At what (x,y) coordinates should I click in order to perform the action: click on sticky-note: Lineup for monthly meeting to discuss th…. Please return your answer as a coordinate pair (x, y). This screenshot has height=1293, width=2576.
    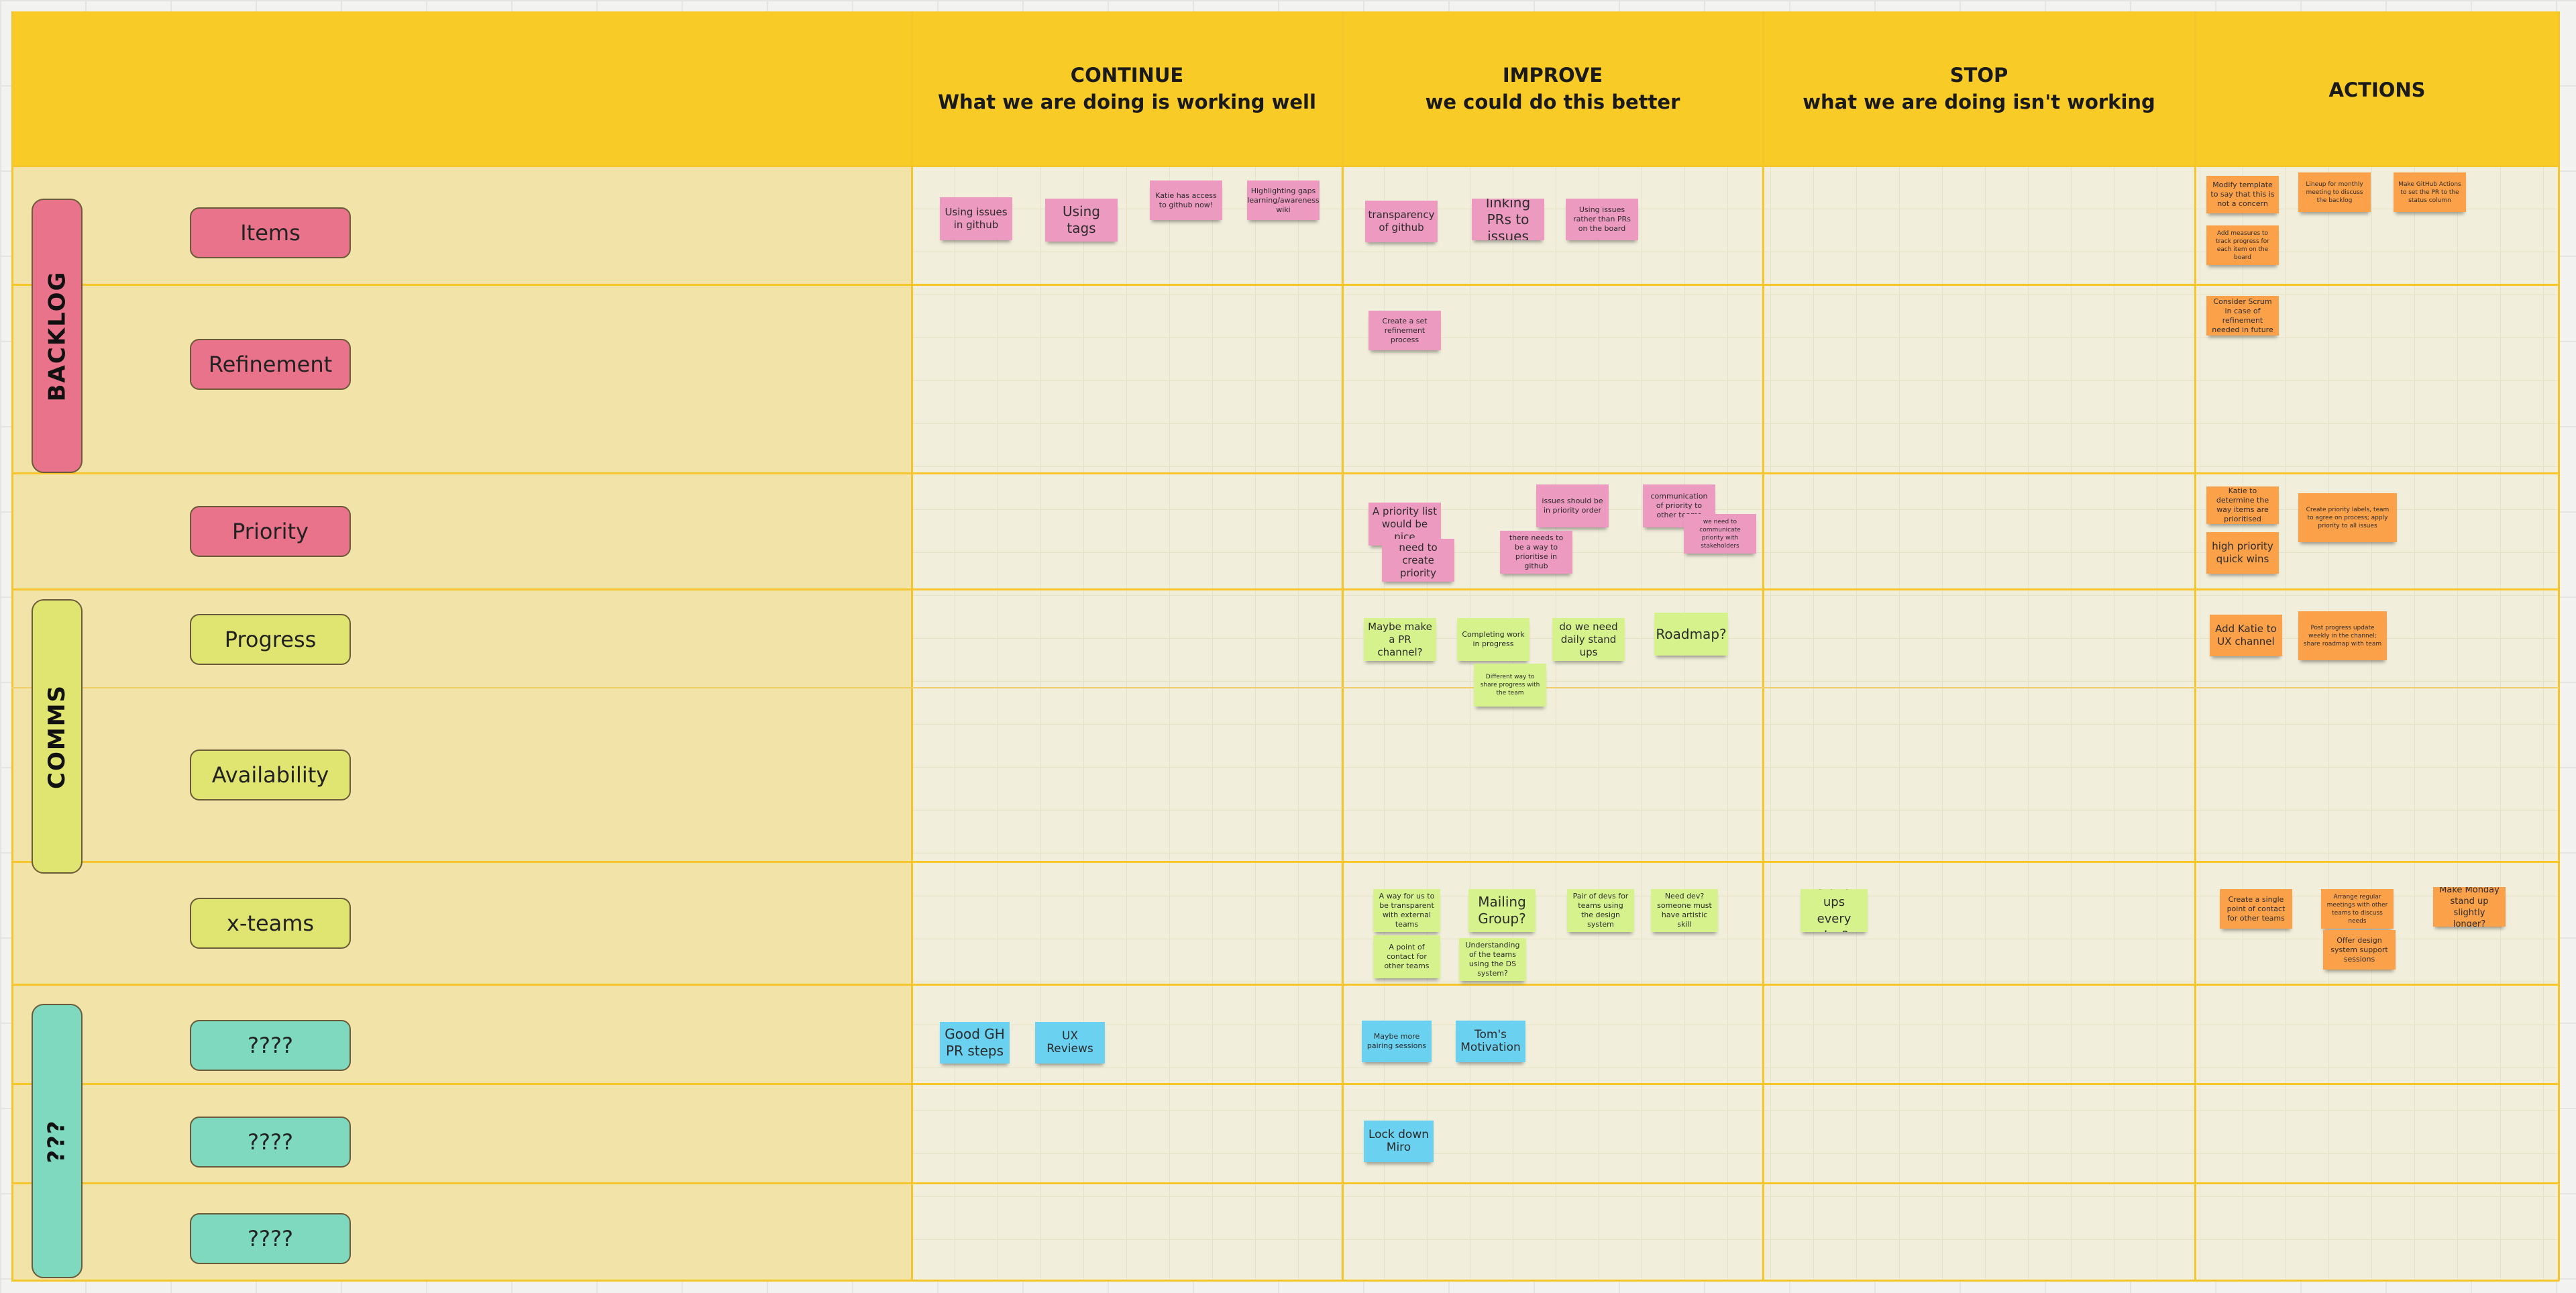
    Looking at the image, I should click on (2334, 192).